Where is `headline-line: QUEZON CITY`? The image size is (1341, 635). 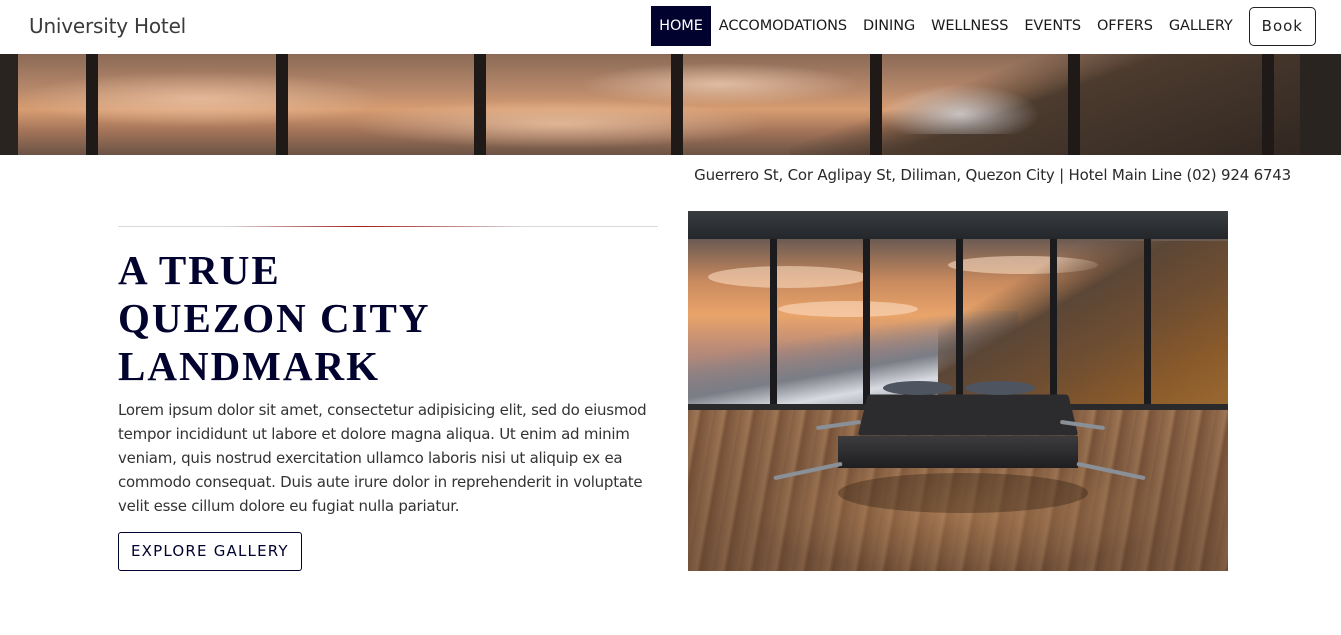
headline-line: QUEZON CITY is located at coordinates (274, 318).